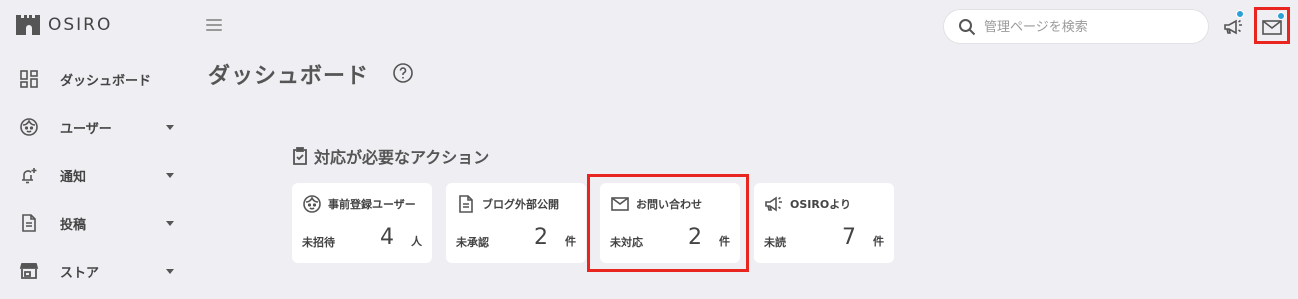 The height and width of the screenshot is (299, 1298). What do you see at coordinates (80, 273) in the screenshot?
I see `sidebar-item-label: ストア` at bounding box center [80, 273].